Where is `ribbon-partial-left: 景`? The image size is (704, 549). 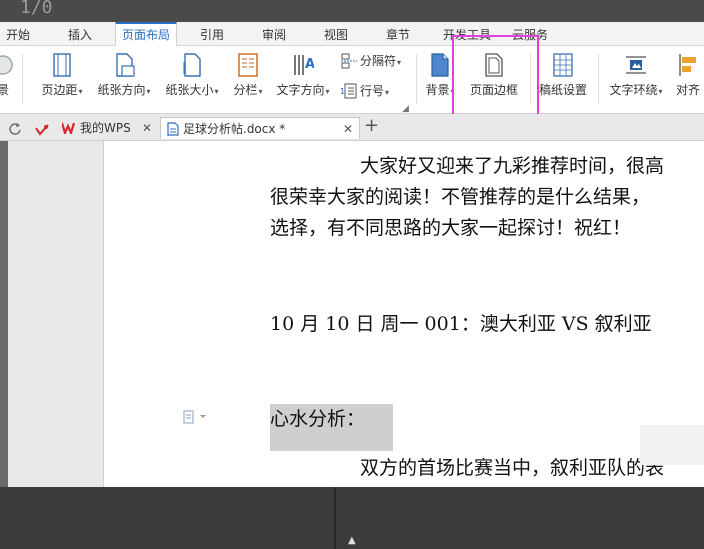
ribbon-partial-left: 景 is located at coordinates (7, 77).